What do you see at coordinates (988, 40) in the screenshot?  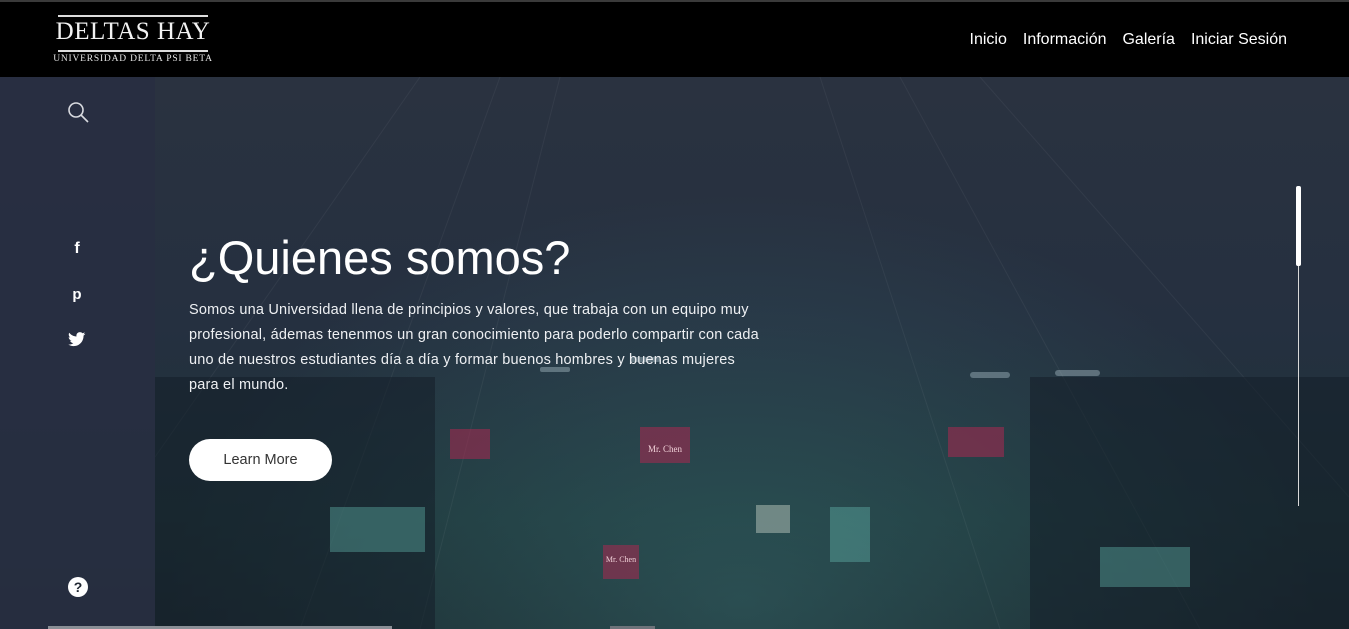 I see `nav-inicio: Inicio` at bounding box center [988, 40].